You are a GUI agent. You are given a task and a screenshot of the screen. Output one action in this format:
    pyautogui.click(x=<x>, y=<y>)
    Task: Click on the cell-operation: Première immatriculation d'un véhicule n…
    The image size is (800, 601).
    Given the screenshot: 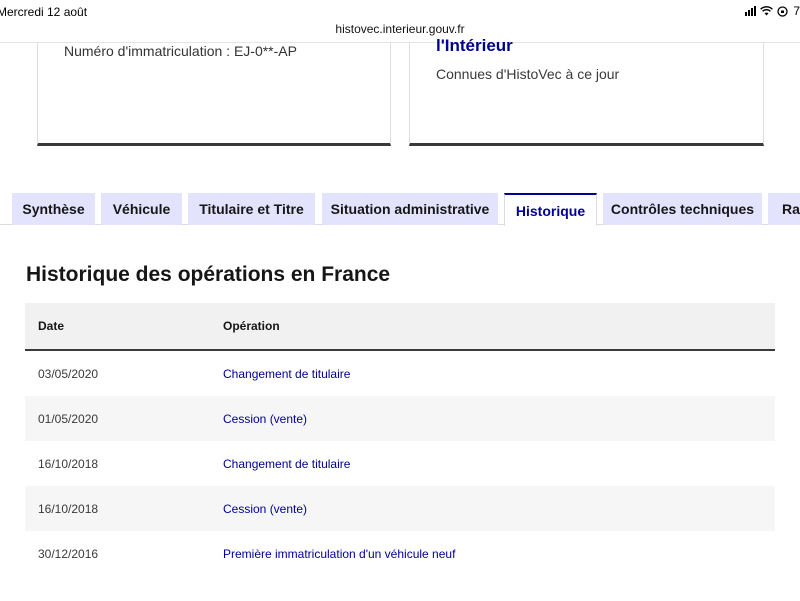 What is the action you would take?
    pyautogui.click(x=339, y=553)
    